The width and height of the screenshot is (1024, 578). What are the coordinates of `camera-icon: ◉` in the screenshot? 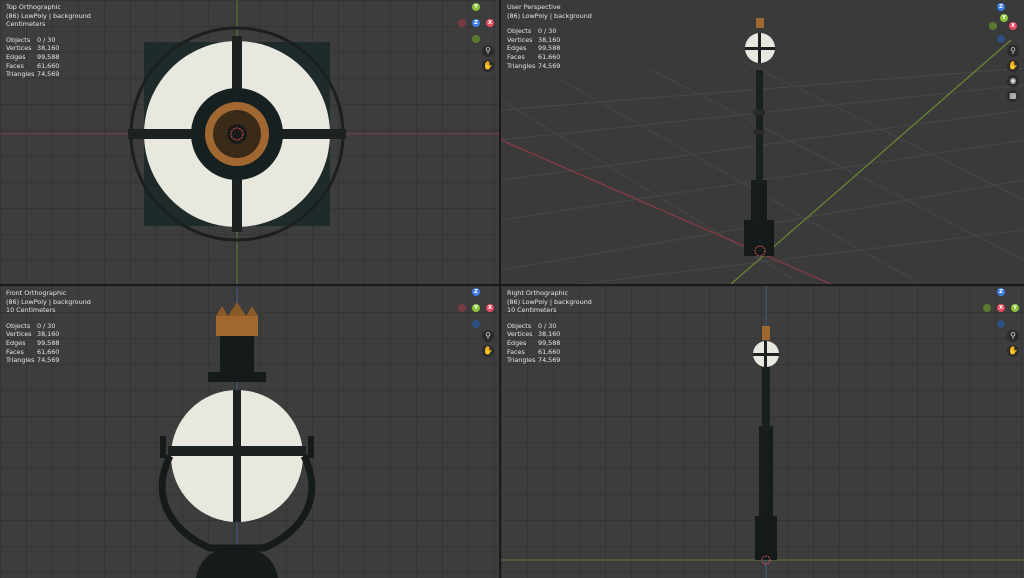 It's located at (1013, 81).